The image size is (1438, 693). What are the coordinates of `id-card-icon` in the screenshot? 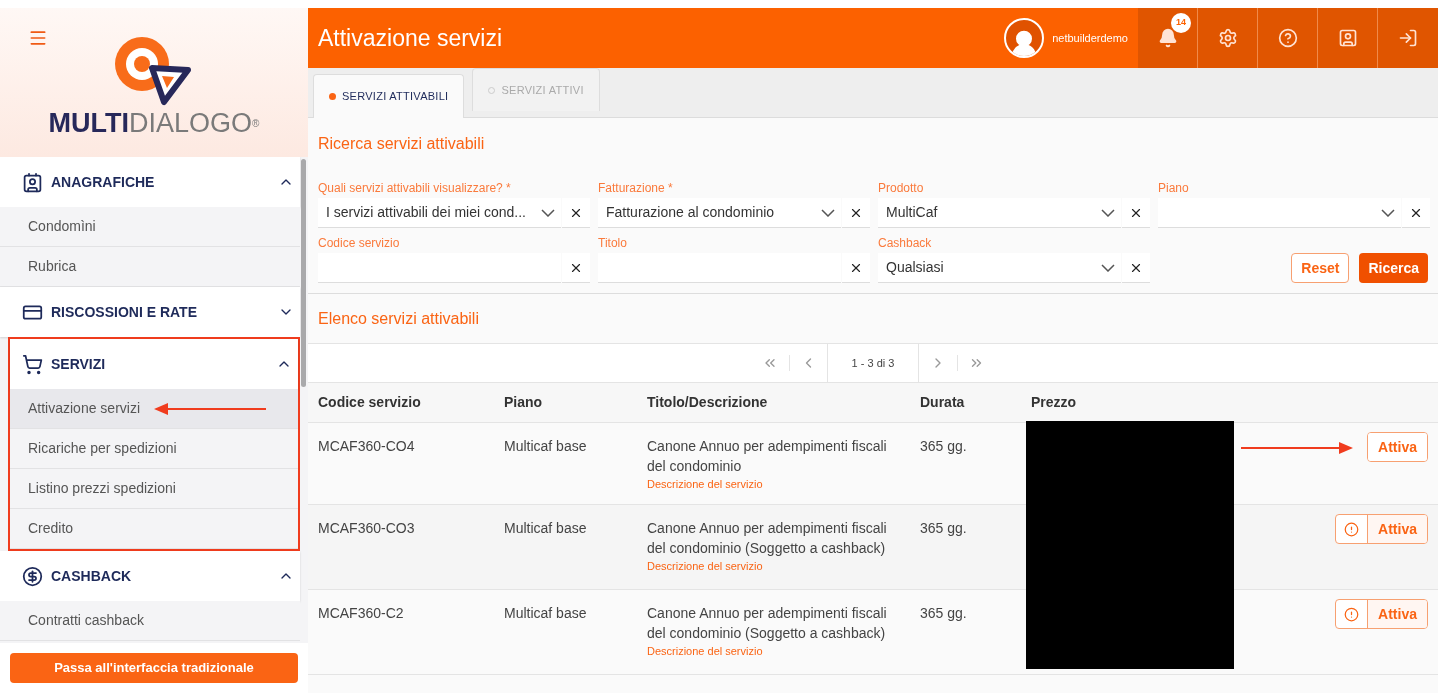 It's located at (32, 182).